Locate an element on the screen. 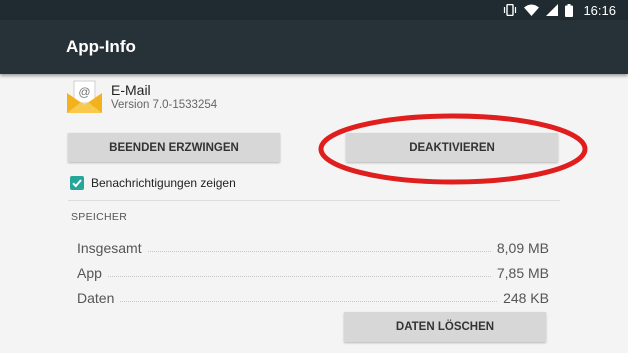 The height and width of the screenshot is (353, 628). battery-icon is located at coordinates (569, 10).